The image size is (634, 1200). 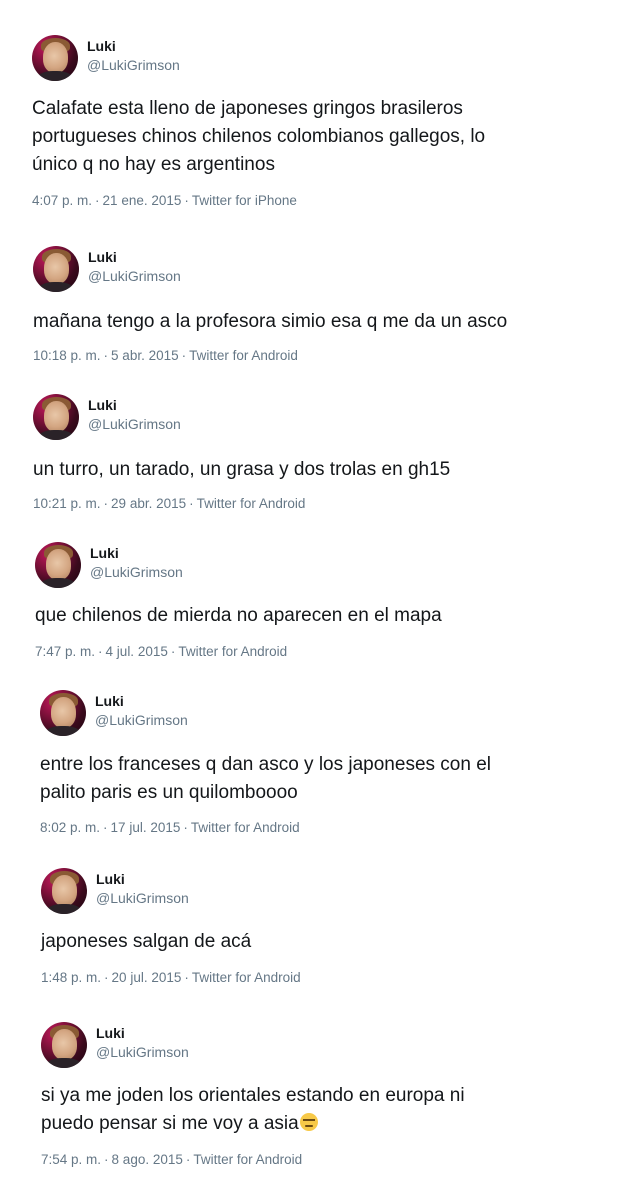 I want to click on tweet-date: 17 jul. 2015, so click(x=146, y=827).